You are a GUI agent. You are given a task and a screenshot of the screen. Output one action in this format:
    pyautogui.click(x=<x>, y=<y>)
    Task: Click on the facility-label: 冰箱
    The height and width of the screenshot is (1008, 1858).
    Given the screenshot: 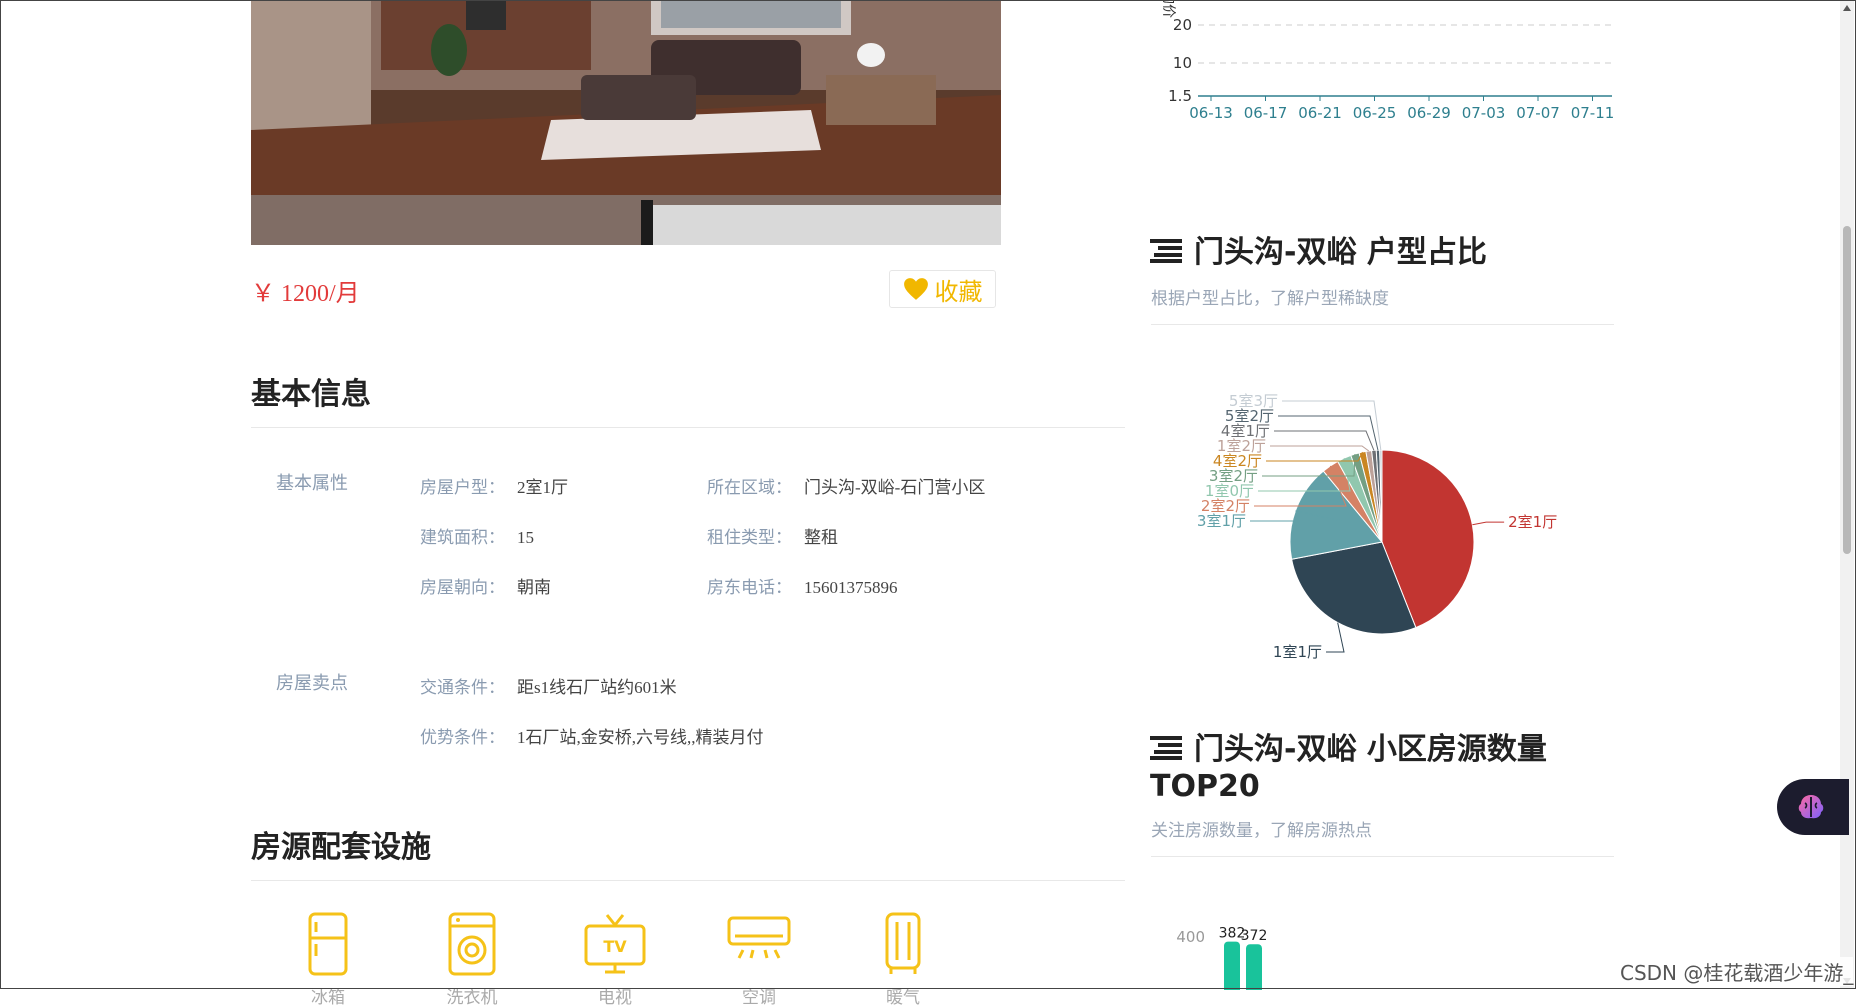 What is the action you would take?
    pyautogui.click(x=328, y=998)
    